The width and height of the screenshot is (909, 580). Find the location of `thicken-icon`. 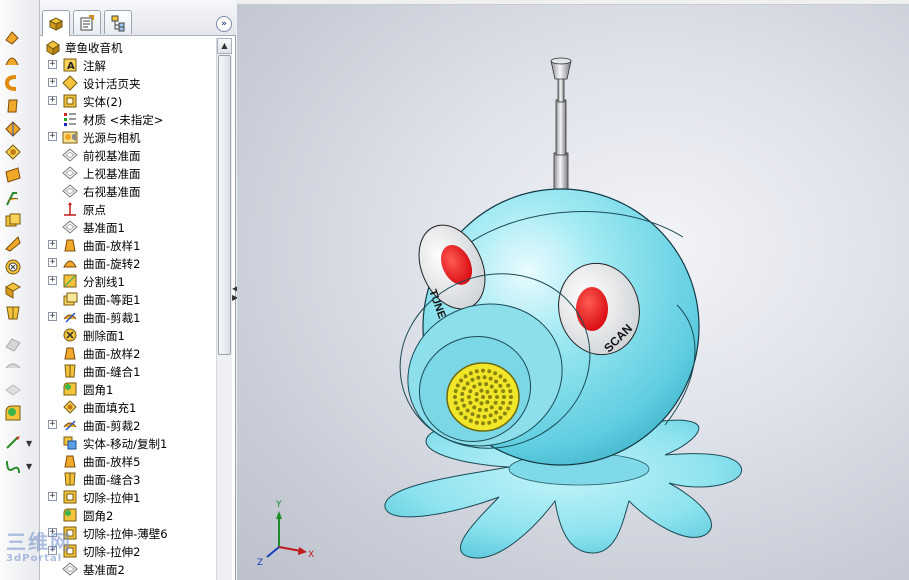

thicken-icon is located at coordinates (13, 220).